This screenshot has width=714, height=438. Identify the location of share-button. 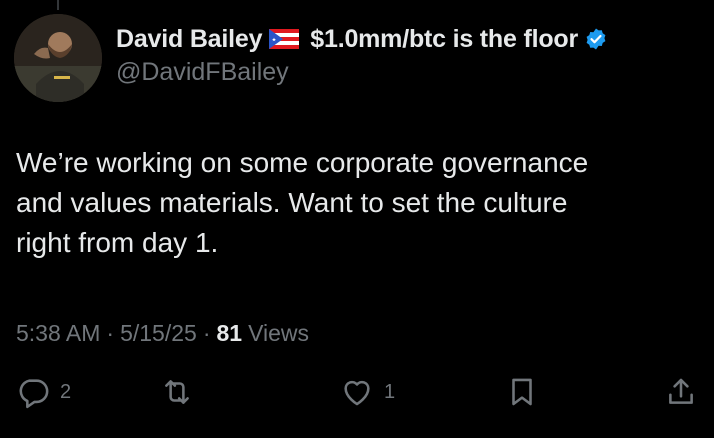
(681, 392).